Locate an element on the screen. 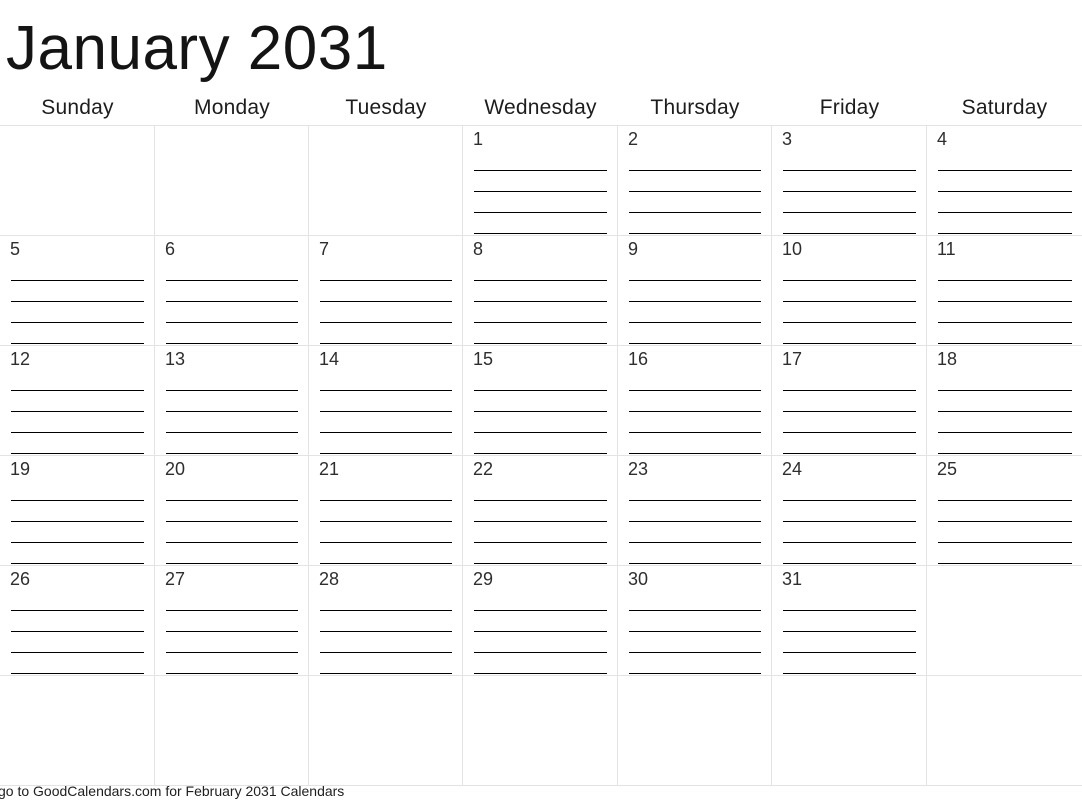 The width and height of the screenshot is (1082, 800). day-cell-29: 29 is located at coordinates (540, 621).